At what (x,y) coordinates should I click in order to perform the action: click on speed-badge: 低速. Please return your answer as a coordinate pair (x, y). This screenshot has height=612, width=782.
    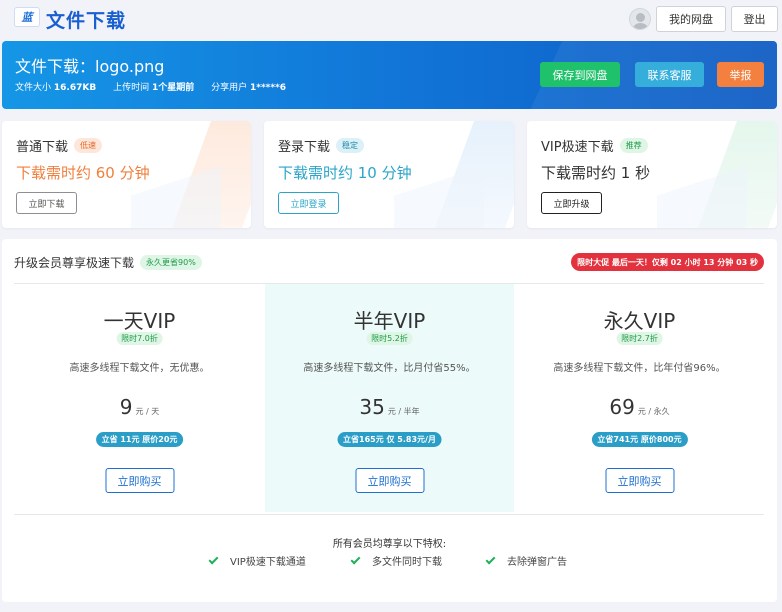
    Looking at the image, I should click on (88, 145).